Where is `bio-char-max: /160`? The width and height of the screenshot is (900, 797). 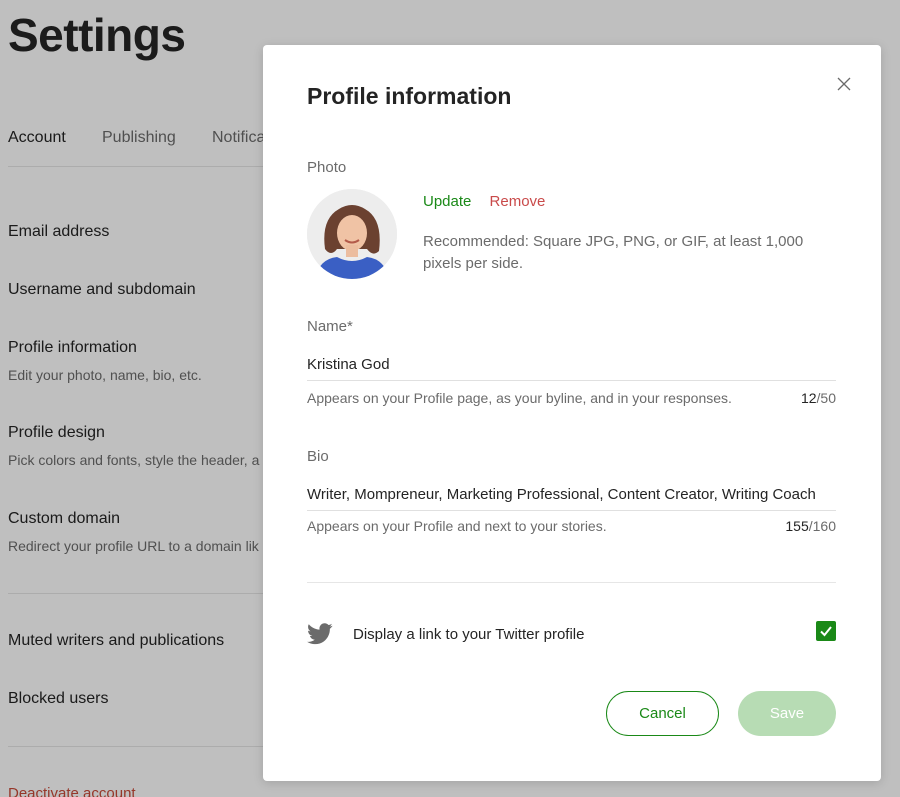 bio-char-max: /160 is located at coordinates (822, 526).